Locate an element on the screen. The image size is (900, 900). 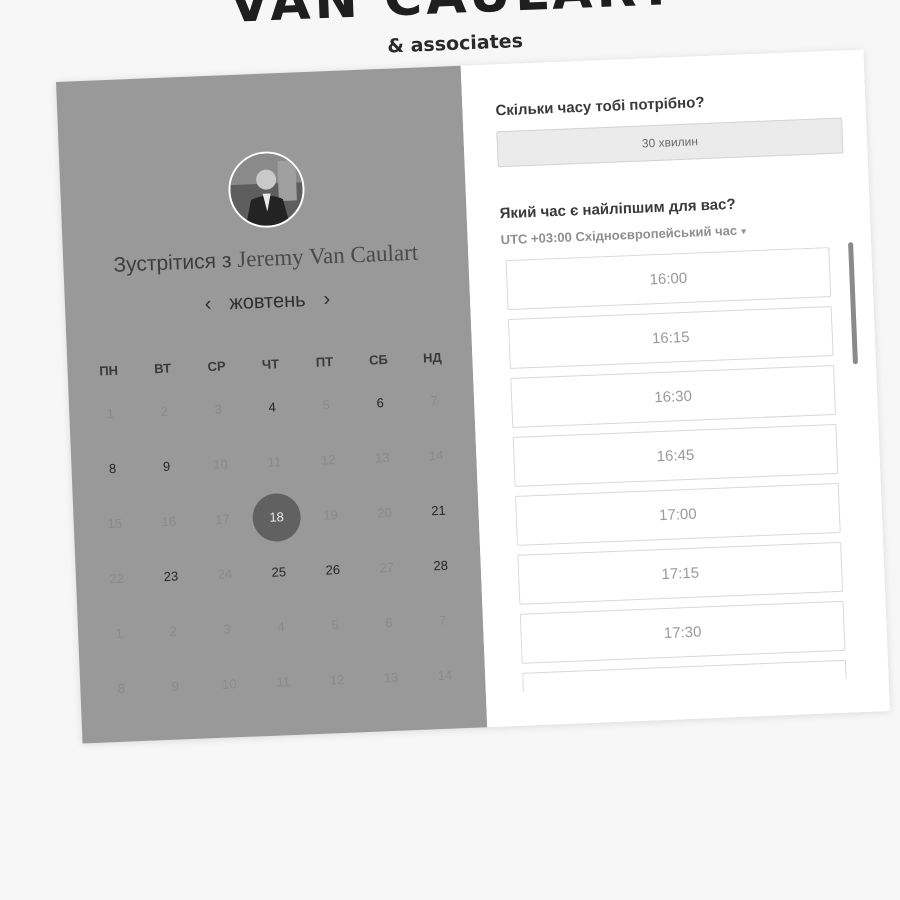
duration-select: 30 хвилин is located at coordinates (670, 142).